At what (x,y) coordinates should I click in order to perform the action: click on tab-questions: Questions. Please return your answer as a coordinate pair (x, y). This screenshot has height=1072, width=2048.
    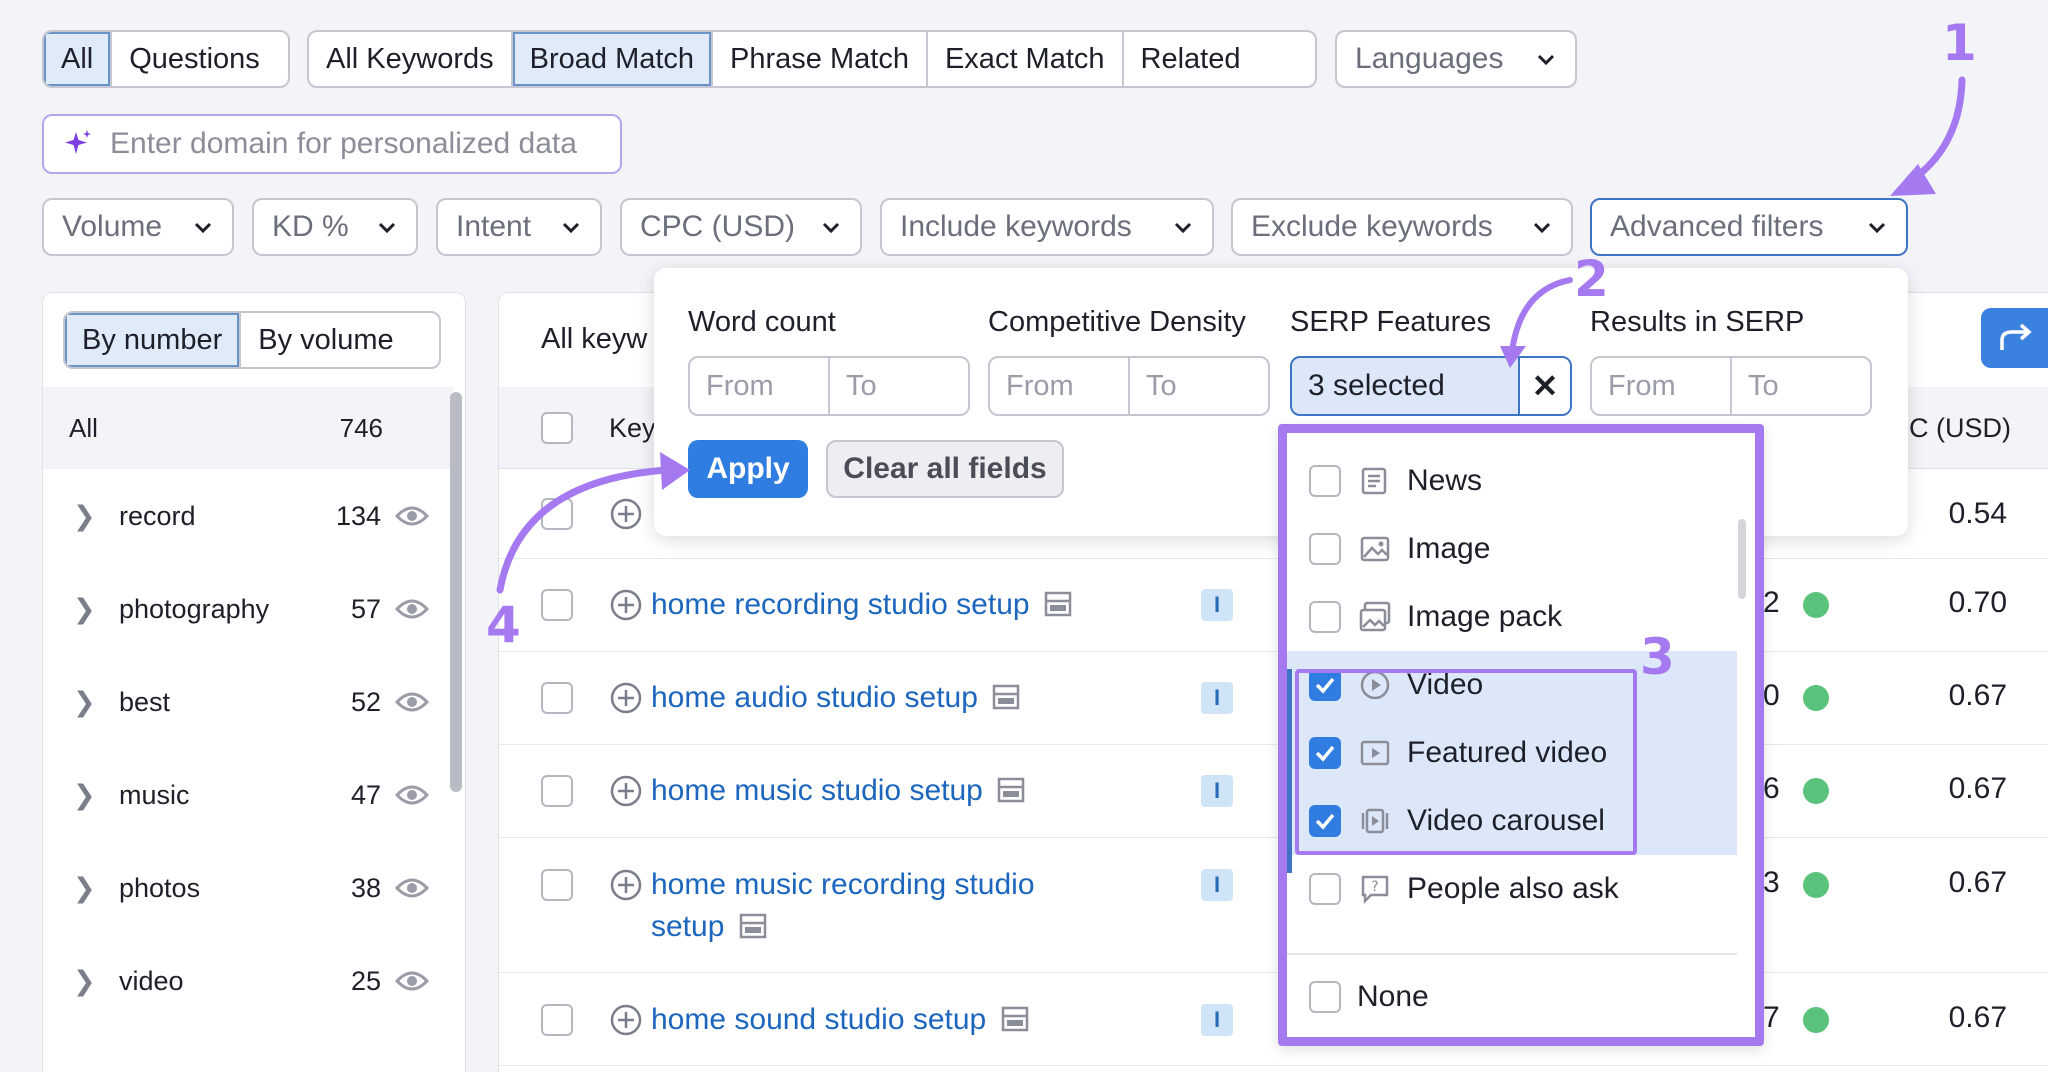
    Looking at the image, I should click on (200, 59).